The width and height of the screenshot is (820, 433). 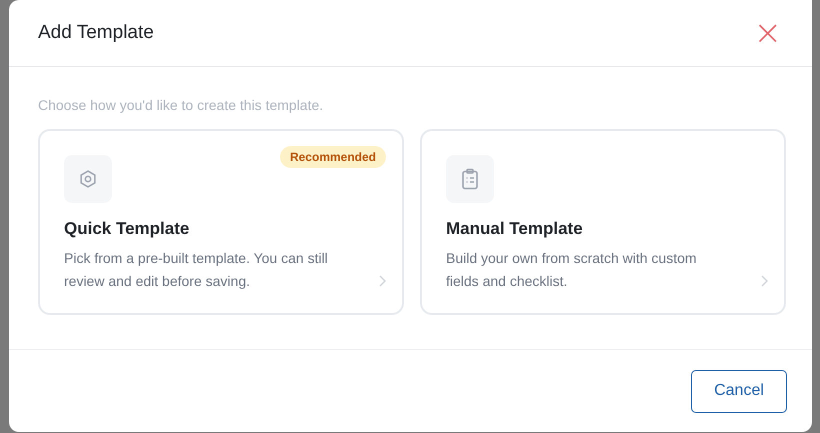 I want to click on option-title: Quick Template, so click(x=127, y=229).